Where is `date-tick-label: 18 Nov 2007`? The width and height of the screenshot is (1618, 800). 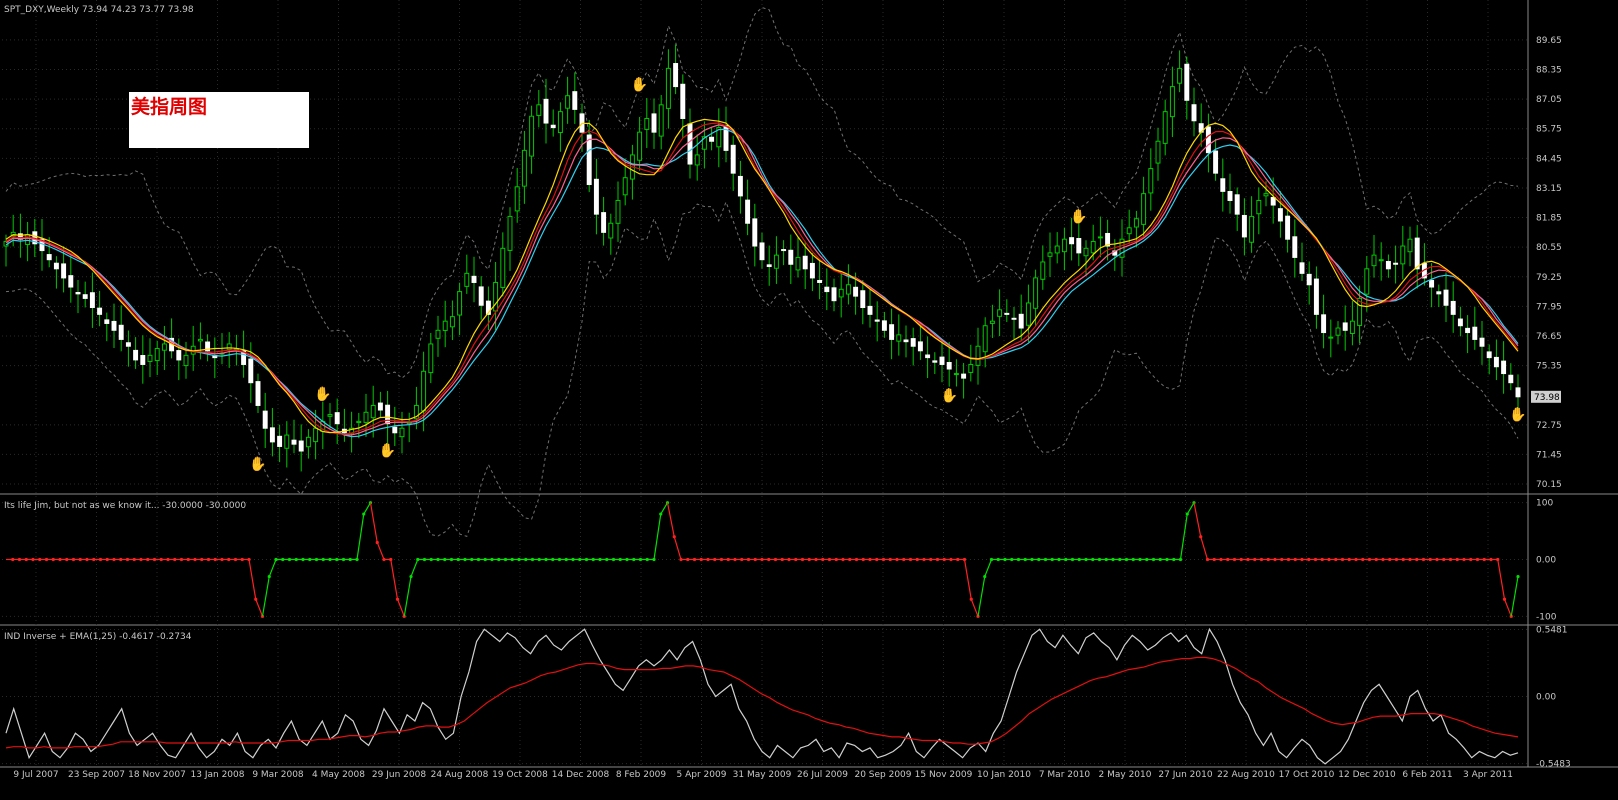
date-tick-label: 18 Nov 2007 is located at coordinates (157, 775).